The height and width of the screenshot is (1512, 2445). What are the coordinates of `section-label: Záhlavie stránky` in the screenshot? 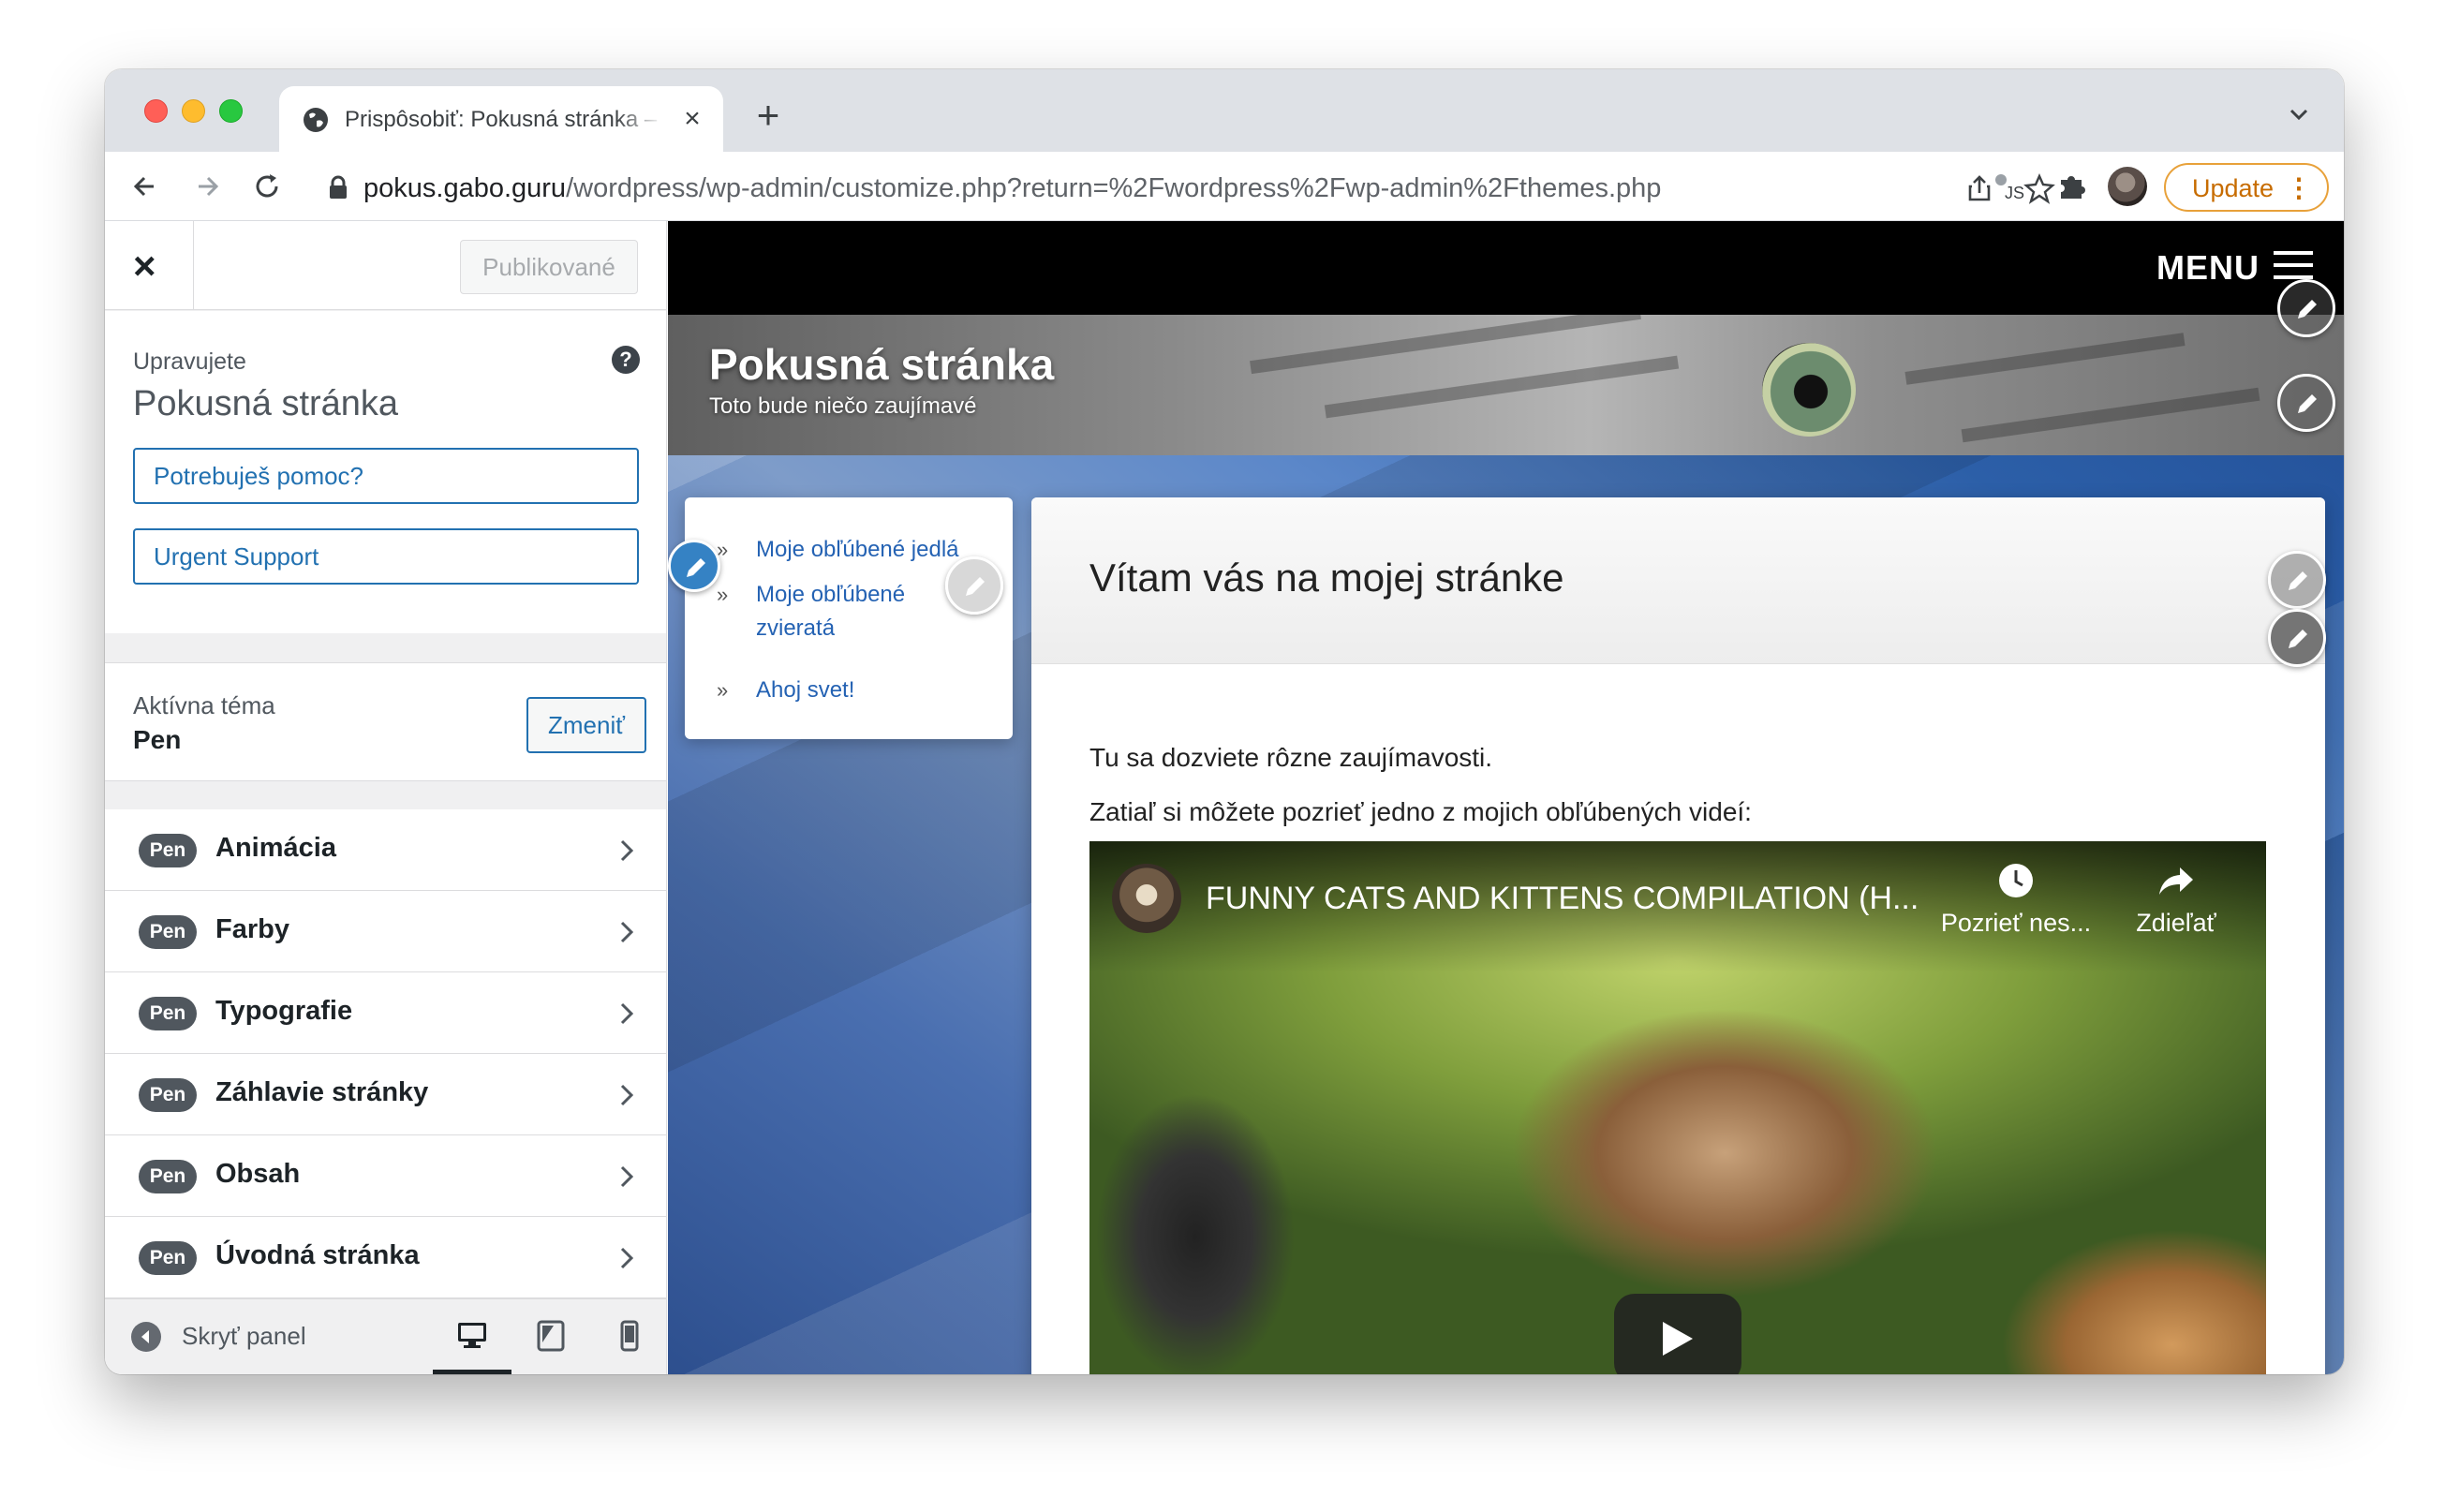 It's located at (322, 1092).